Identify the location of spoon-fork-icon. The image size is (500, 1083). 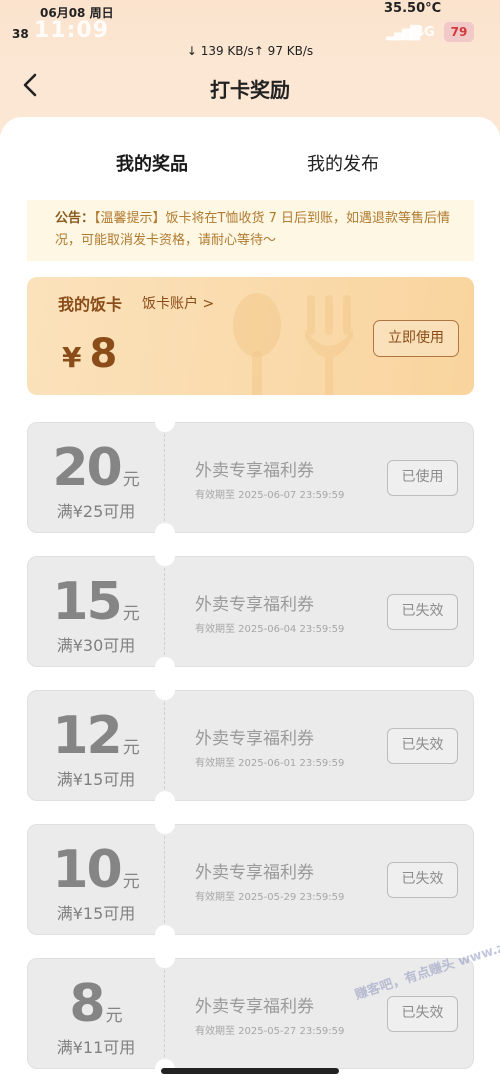
(293, 344).